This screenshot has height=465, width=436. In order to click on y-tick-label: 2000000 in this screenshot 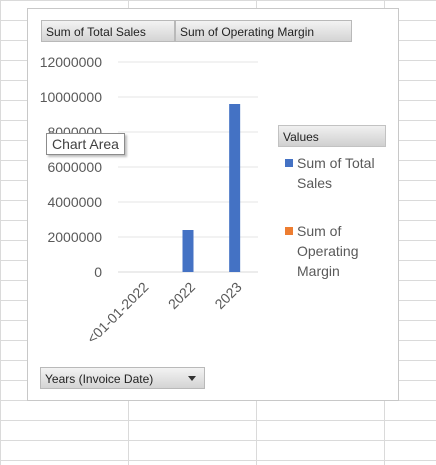, I will do `click(74, 237)`.